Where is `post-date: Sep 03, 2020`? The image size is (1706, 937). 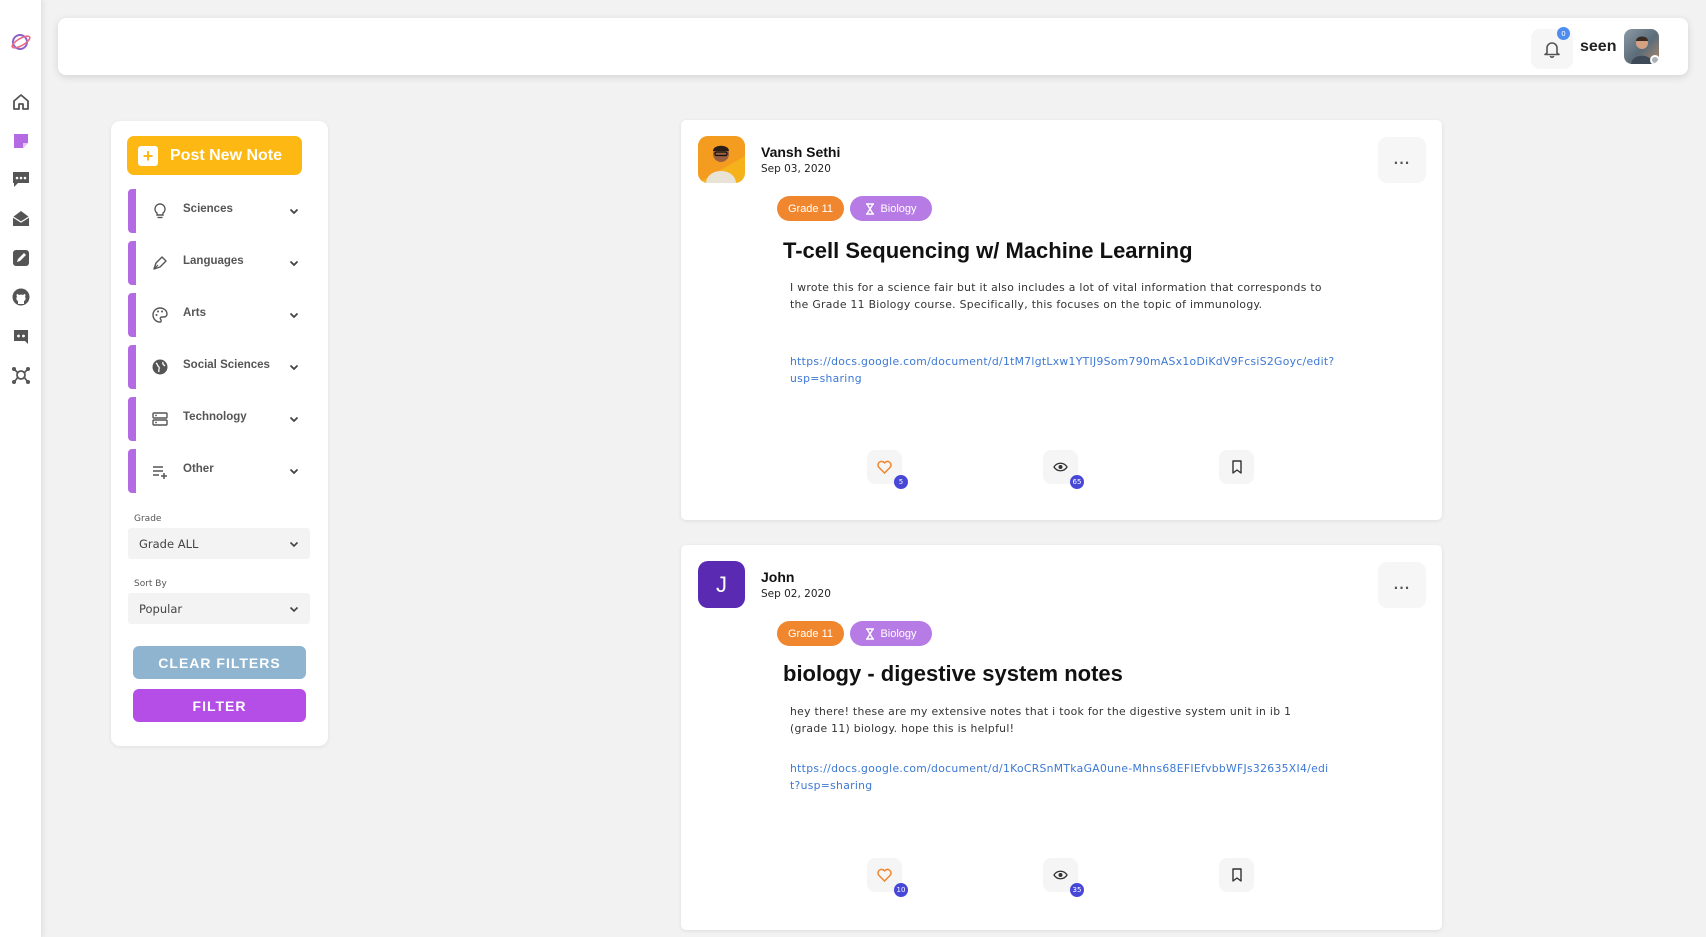 post-date: Sep 03, 2020 is located at coordinates (796, 169).